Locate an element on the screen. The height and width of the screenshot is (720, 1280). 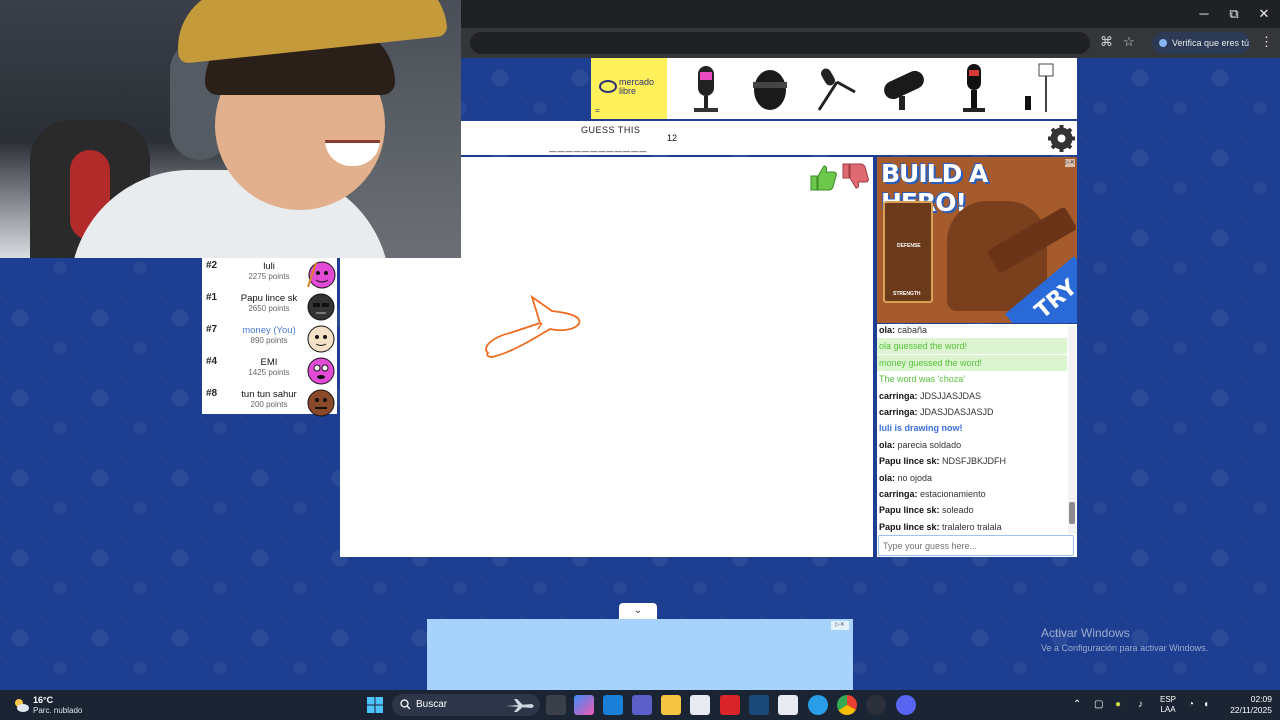
windows-start-icon is located at coordinates (375, 705).